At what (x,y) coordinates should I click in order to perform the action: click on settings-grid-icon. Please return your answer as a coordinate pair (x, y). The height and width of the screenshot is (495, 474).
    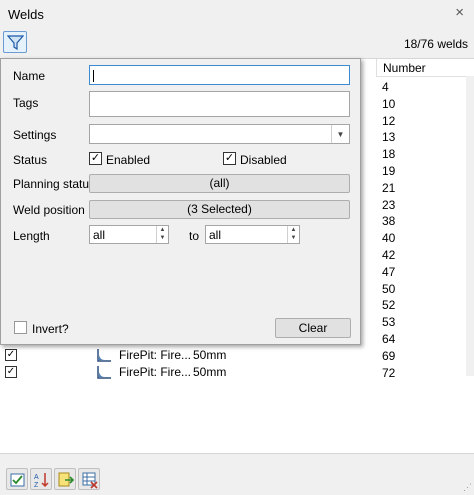
    Looking at the image, I should click on (90, 480).